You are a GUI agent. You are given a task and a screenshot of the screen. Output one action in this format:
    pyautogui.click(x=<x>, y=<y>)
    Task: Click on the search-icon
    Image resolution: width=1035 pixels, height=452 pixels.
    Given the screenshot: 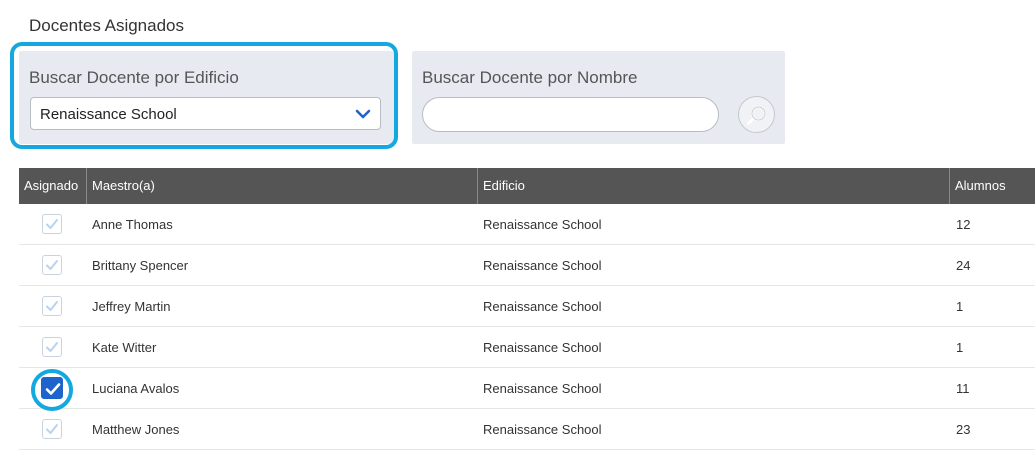 What is the action you would take?
    pyautogui.click(x=757, y=115)
    